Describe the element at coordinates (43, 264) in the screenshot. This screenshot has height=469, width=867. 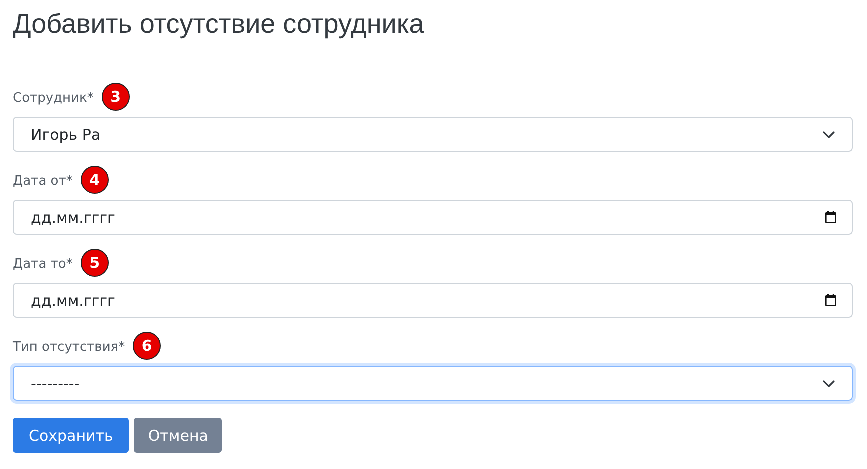
I see `field-label: Дата то*` at that location.